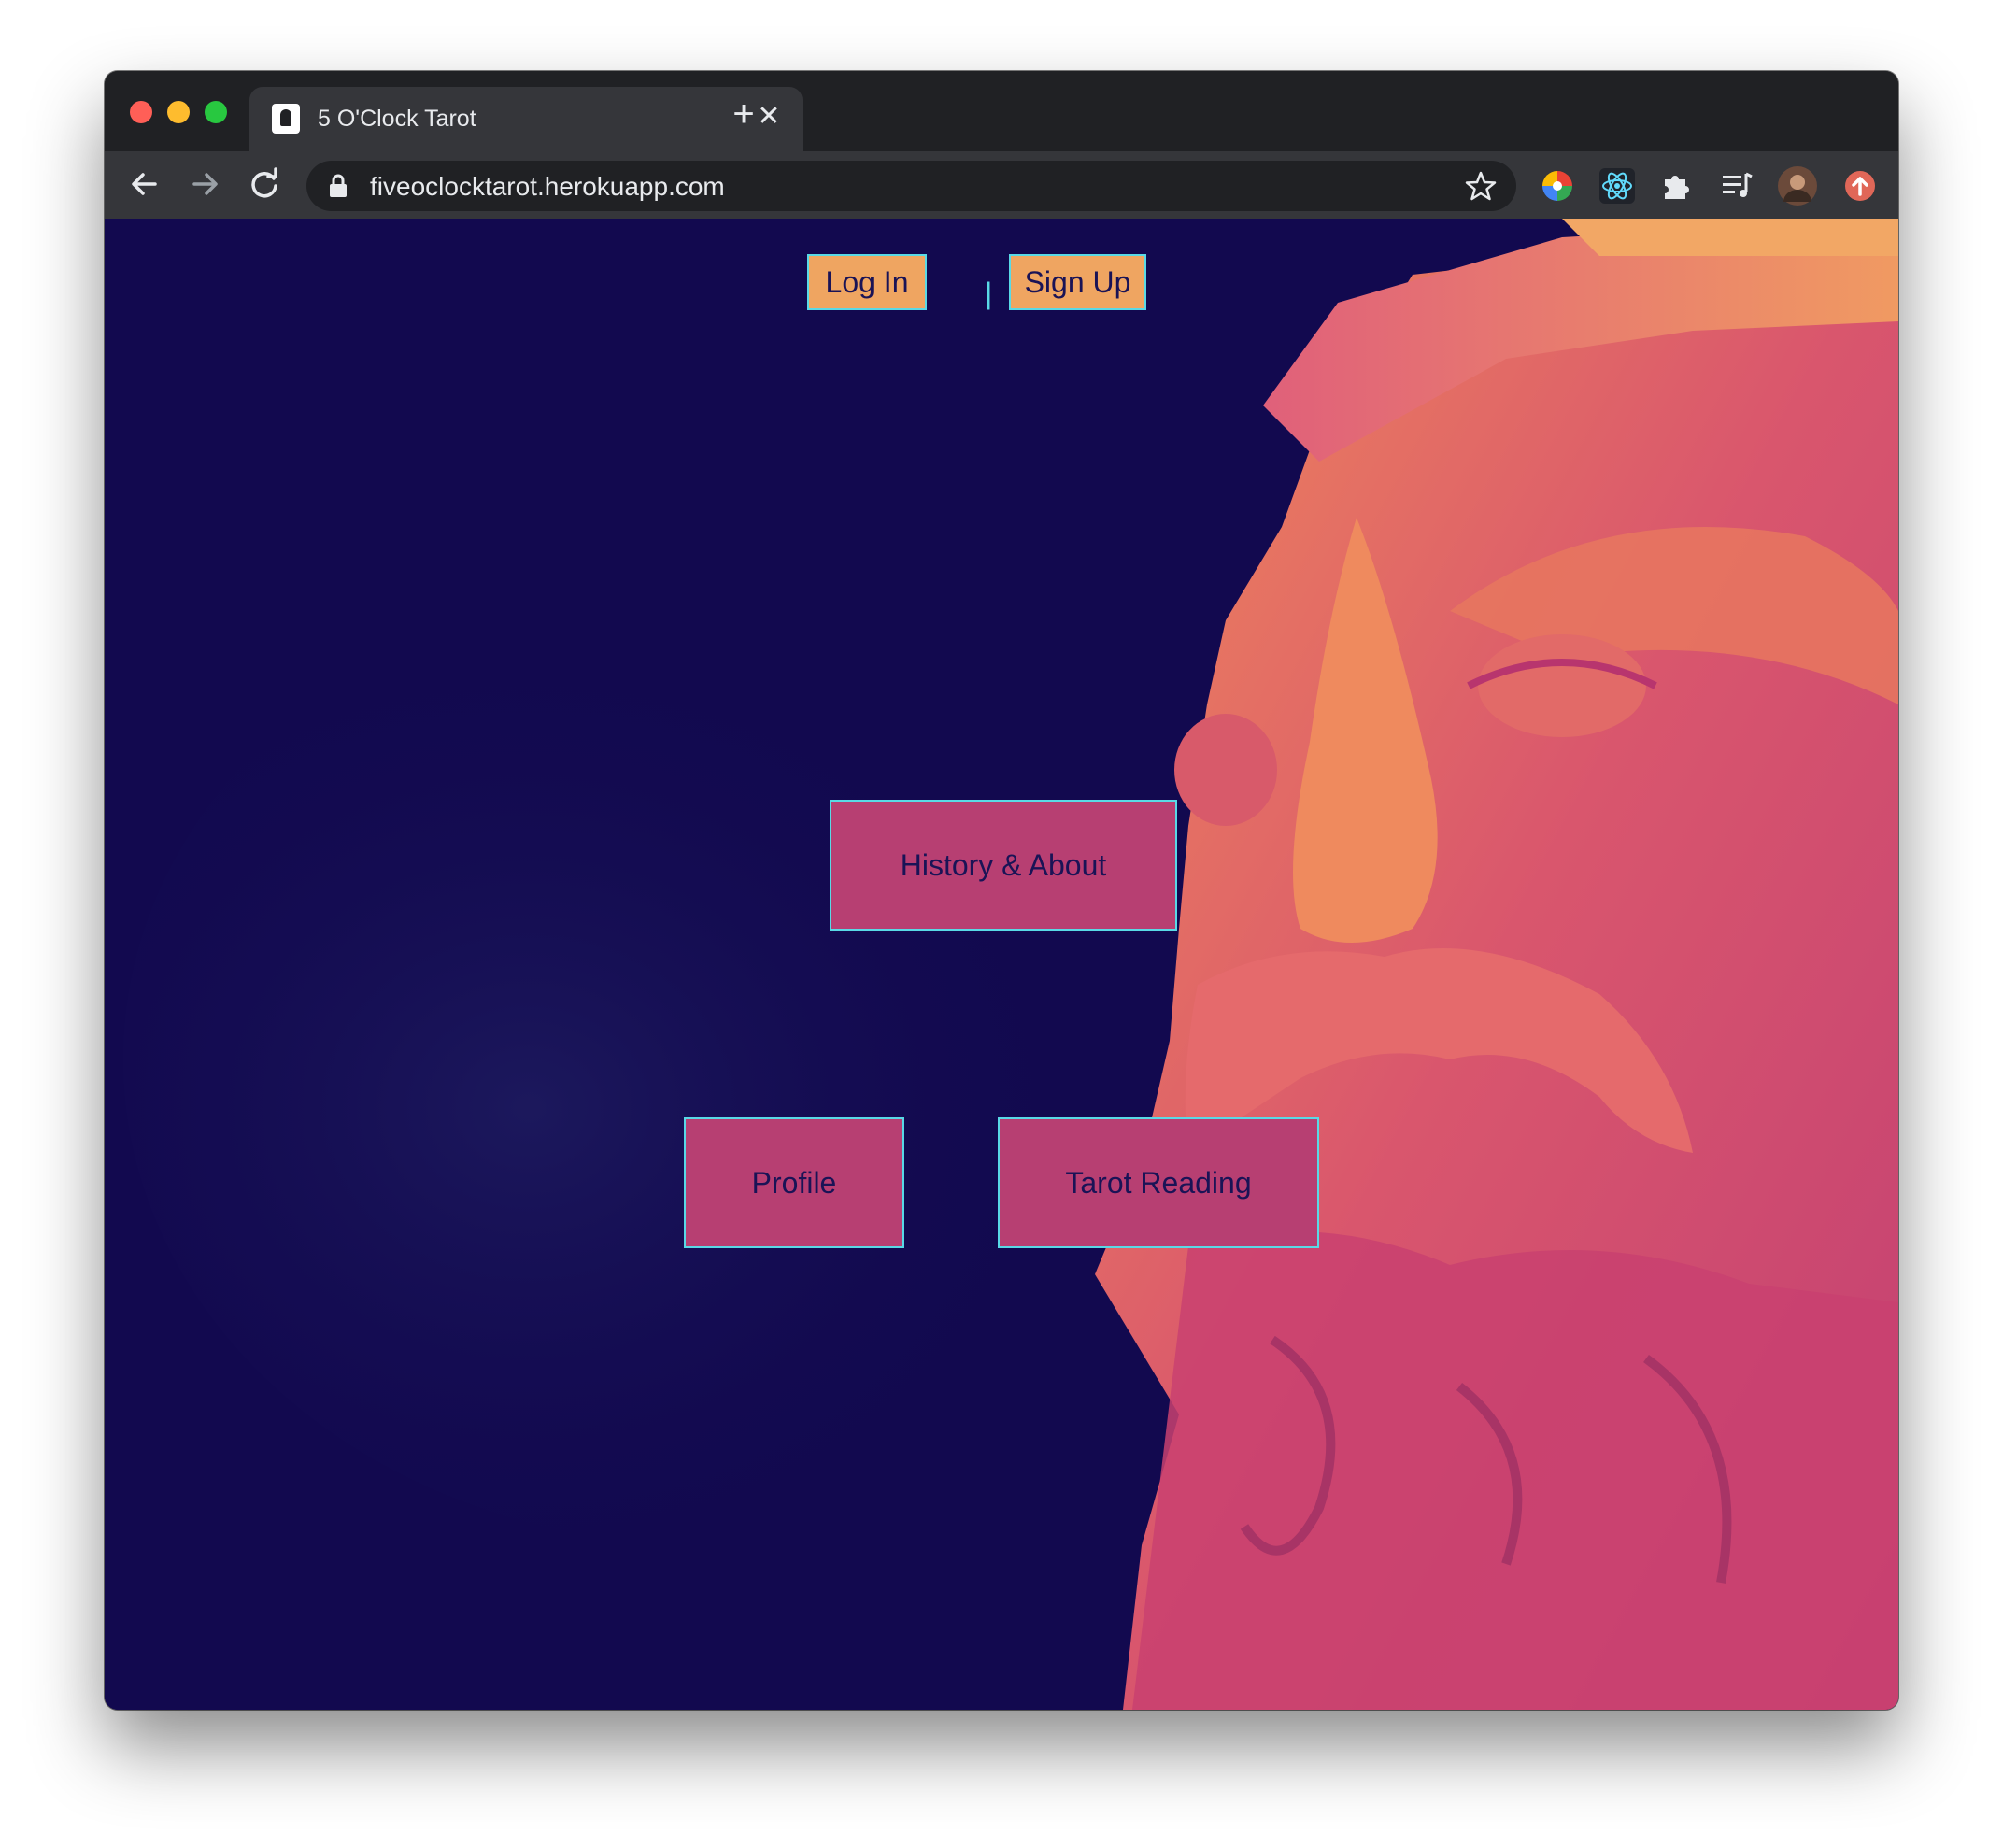 The width and height of the screenshot is (2003, 1848). I want to click on browser-tab: 5 O'Clock Tarot ✕, so click(526, 119).